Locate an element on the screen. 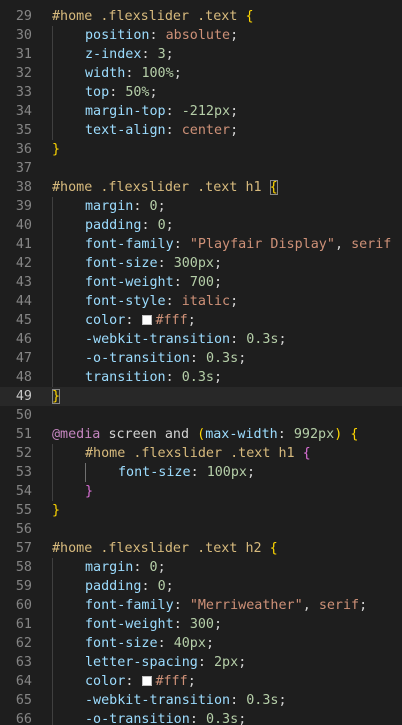  code-token: @media is located at coordinates (76, 434).